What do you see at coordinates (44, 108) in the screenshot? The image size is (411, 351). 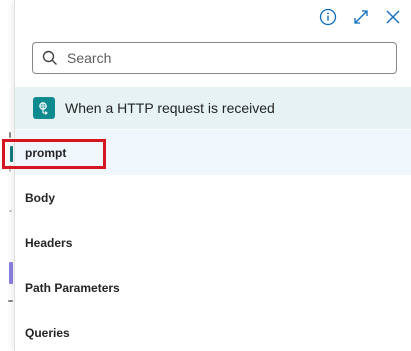 I see `http-request-icon` at bounding box center [44, 108].